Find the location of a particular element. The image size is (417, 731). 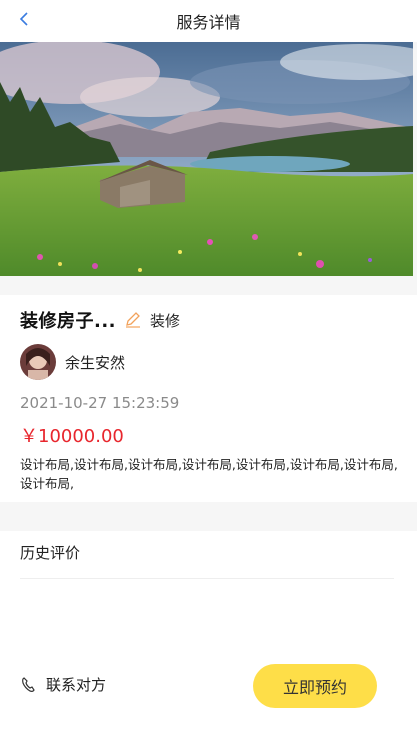

provider-row: 余生安然 is located at coordinates (72, 362).